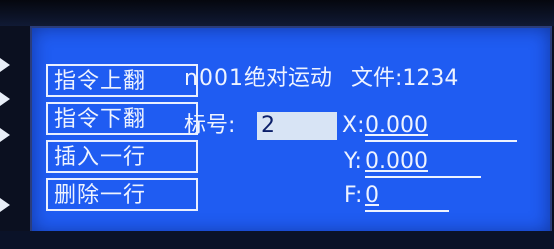  I want to click on f-label: F:, so click(353, 195).